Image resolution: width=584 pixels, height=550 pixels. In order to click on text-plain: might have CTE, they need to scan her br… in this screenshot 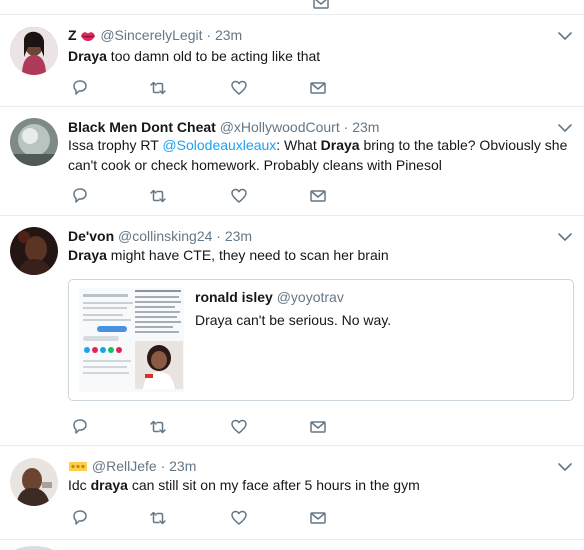, I will do `click(247, 255)`.